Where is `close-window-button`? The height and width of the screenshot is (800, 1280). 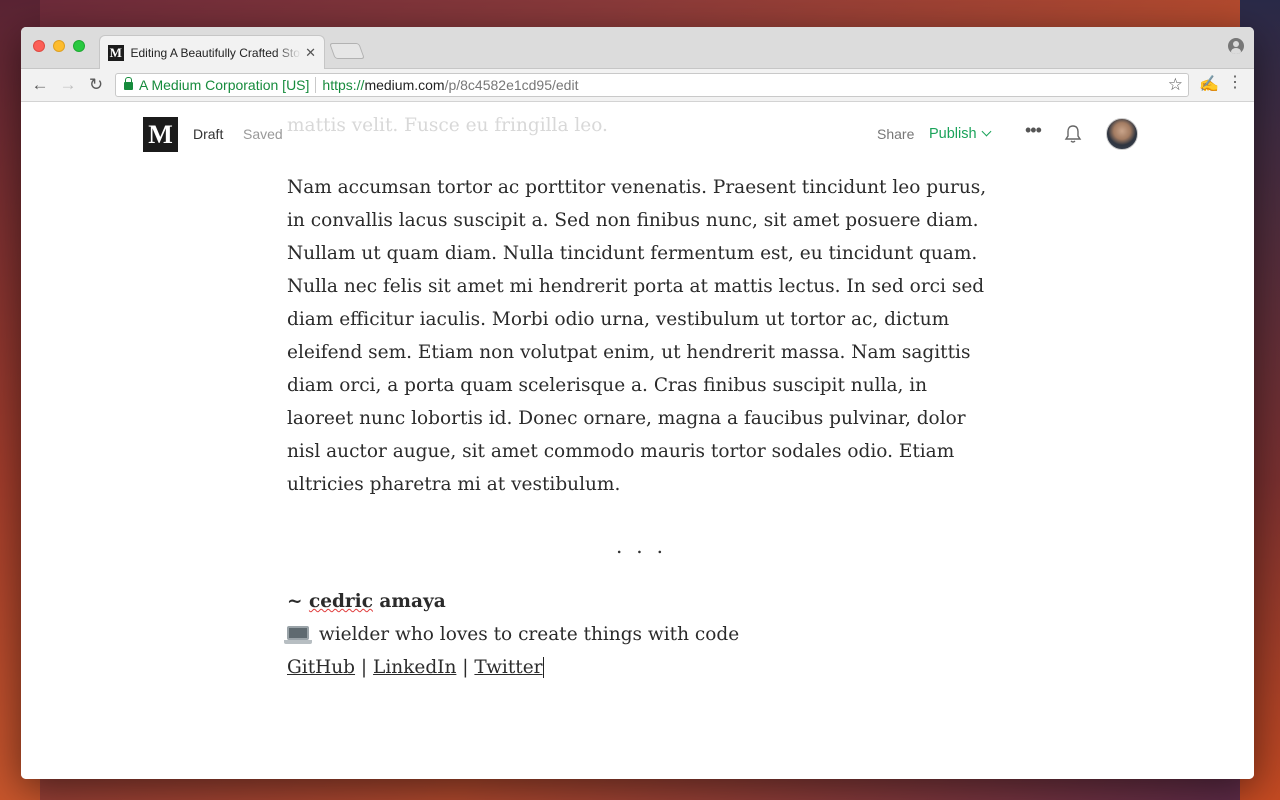 close-window-button is located at coordinates (39, 46).